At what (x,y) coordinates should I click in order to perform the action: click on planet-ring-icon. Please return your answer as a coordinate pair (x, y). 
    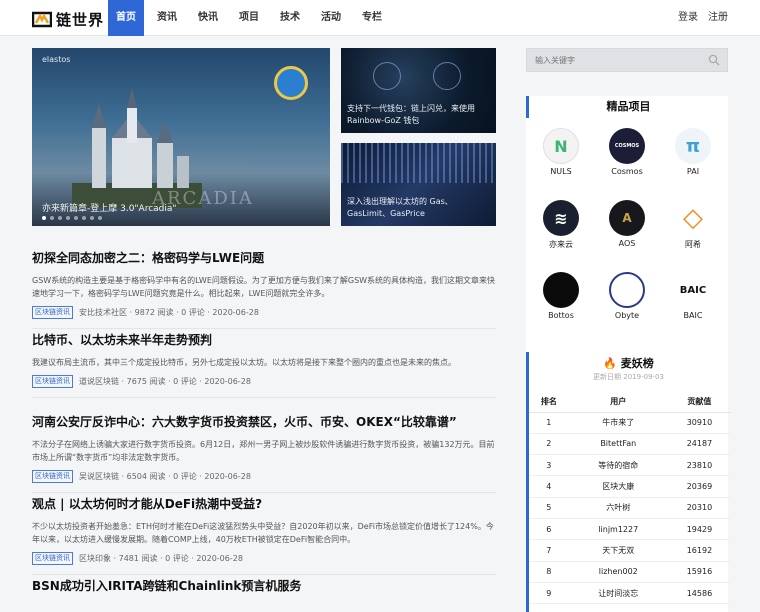
    Looking at the image, I should click on (387, 76).